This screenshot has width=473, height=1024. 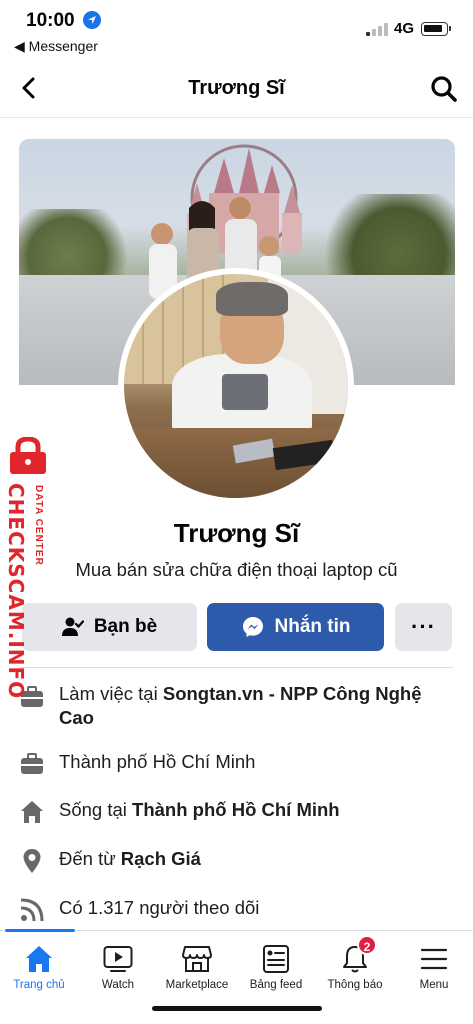 What do you see at coordinates (236, 569) in the screenshot?
I see `profile-bio: Mua bán sửa chữa điện thoại laptop cũ` at bounding box center [236, 569].